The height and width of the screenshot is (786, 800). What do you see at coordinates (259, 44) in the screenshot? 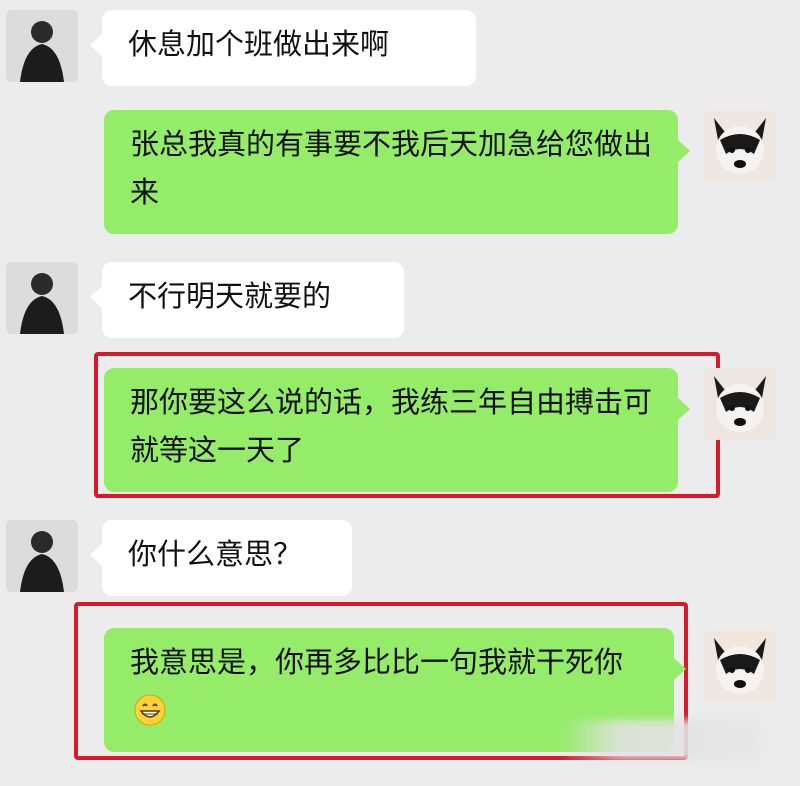
I see `message-text: 休息加个班做出来啊` at bounding box center [259, 44].